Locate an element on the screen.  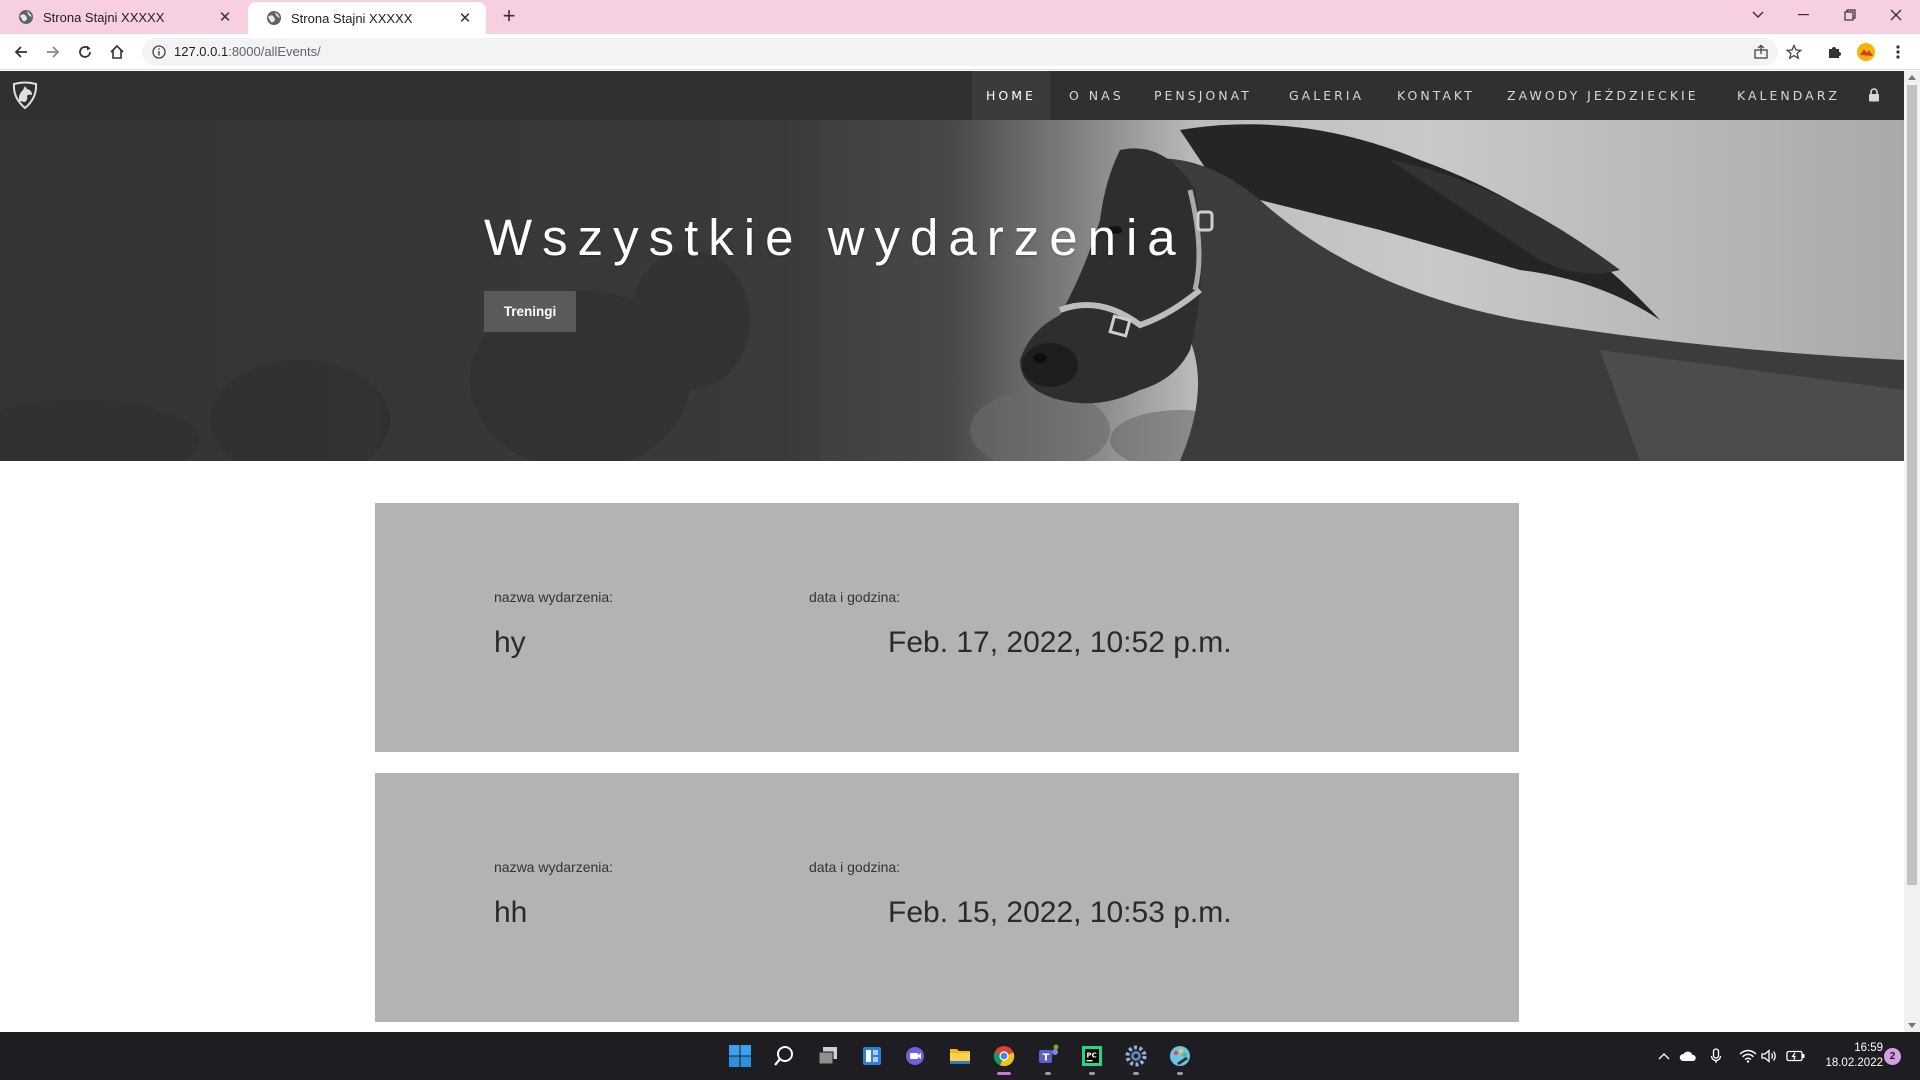
active-app-indicator is located at coordinates (1004, 1073).